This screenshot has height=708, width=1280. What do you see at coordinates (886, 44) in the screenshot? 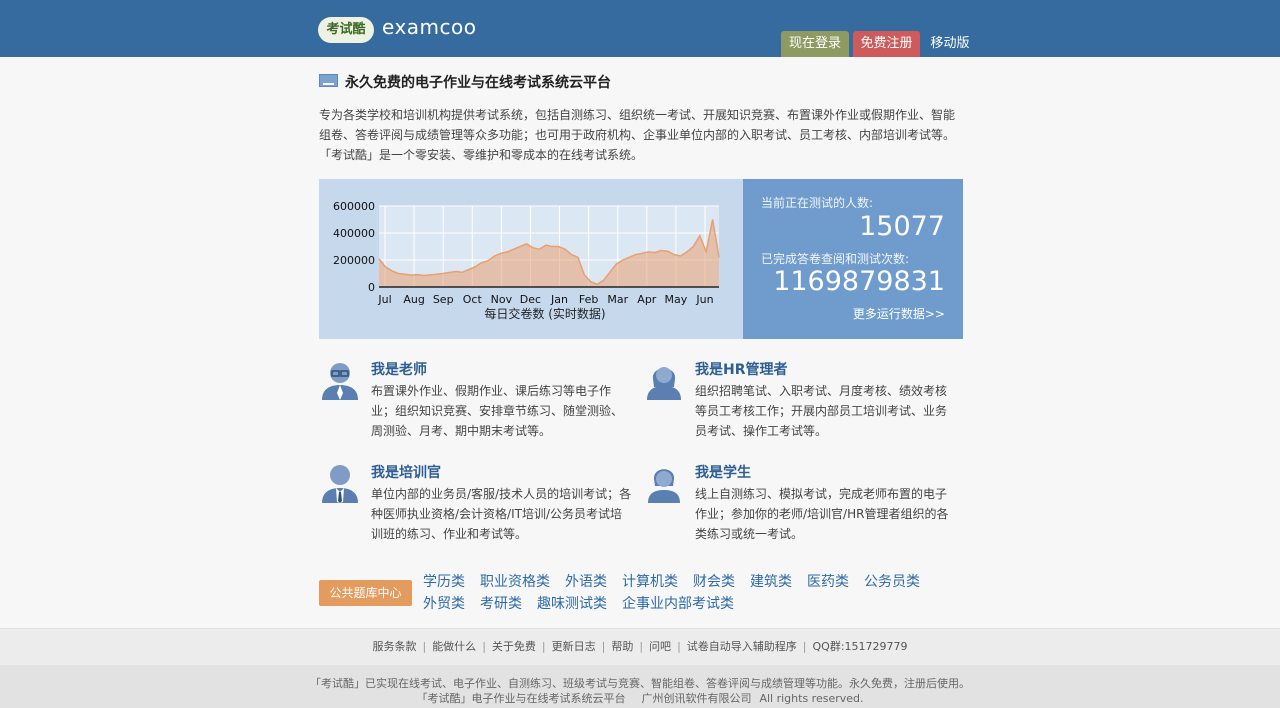
I see `register-button: 免费注册` at bounding box center [886, 44].